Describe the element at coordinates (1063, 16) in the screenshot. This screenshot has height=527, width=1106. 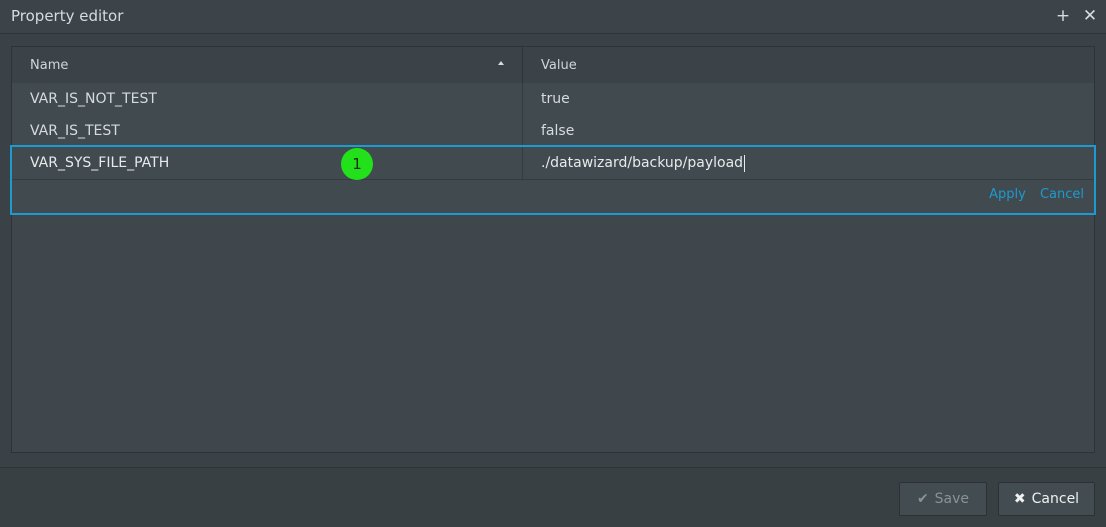
I see `plus-icon: +` at that location.